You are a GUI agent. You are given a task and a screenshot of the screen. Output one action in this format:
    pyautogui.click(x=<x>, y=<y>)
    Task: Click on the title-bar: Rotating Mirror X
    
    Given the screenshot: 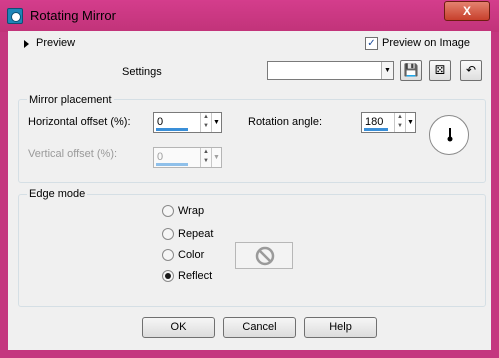 What is the action you would take?
    pyautogui.click(x=249, y=16)
    